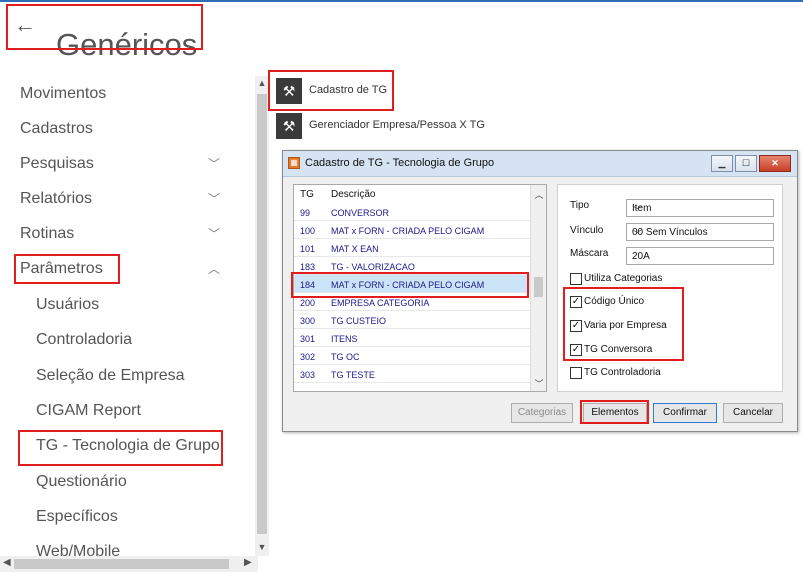  I want to click on scroll-down-icon: ﹀, so click(539, 383).